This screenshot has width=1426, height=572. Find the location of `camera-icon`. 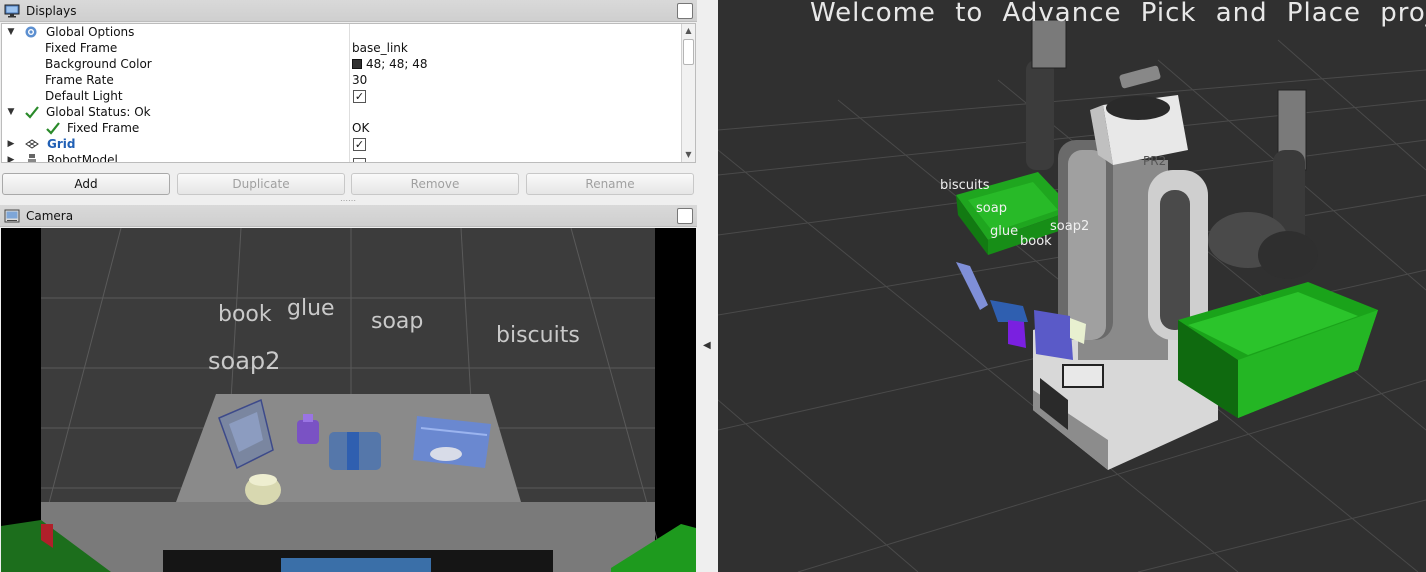

camera-icon is located at coordinates (12, 215).